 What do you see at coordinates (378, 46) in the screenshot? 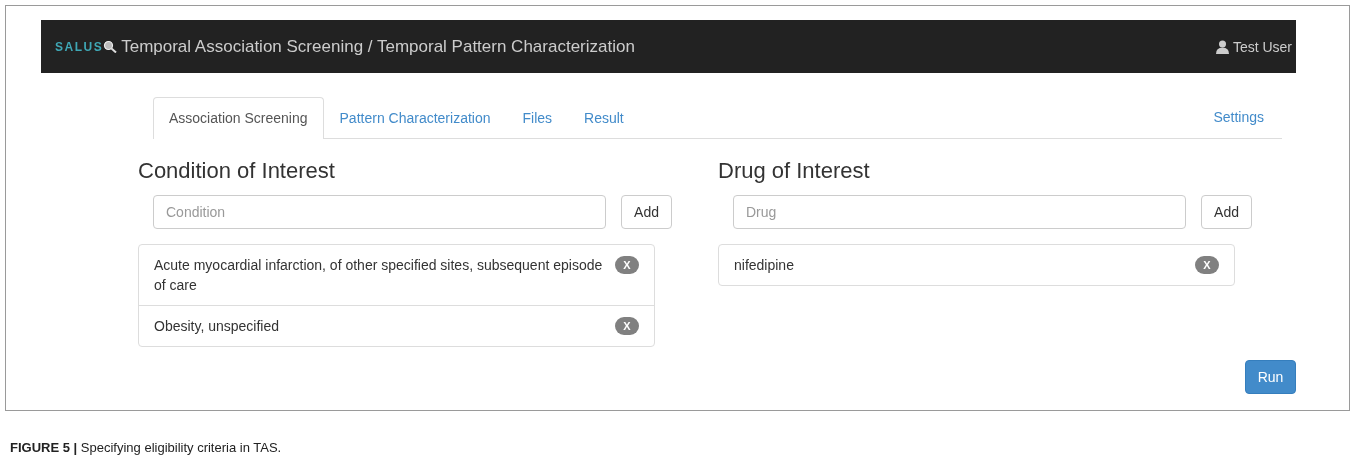
I see `app-title: Temporal Association Screening / Temporal Pattern Characterization` at bounding box center [378, 46].